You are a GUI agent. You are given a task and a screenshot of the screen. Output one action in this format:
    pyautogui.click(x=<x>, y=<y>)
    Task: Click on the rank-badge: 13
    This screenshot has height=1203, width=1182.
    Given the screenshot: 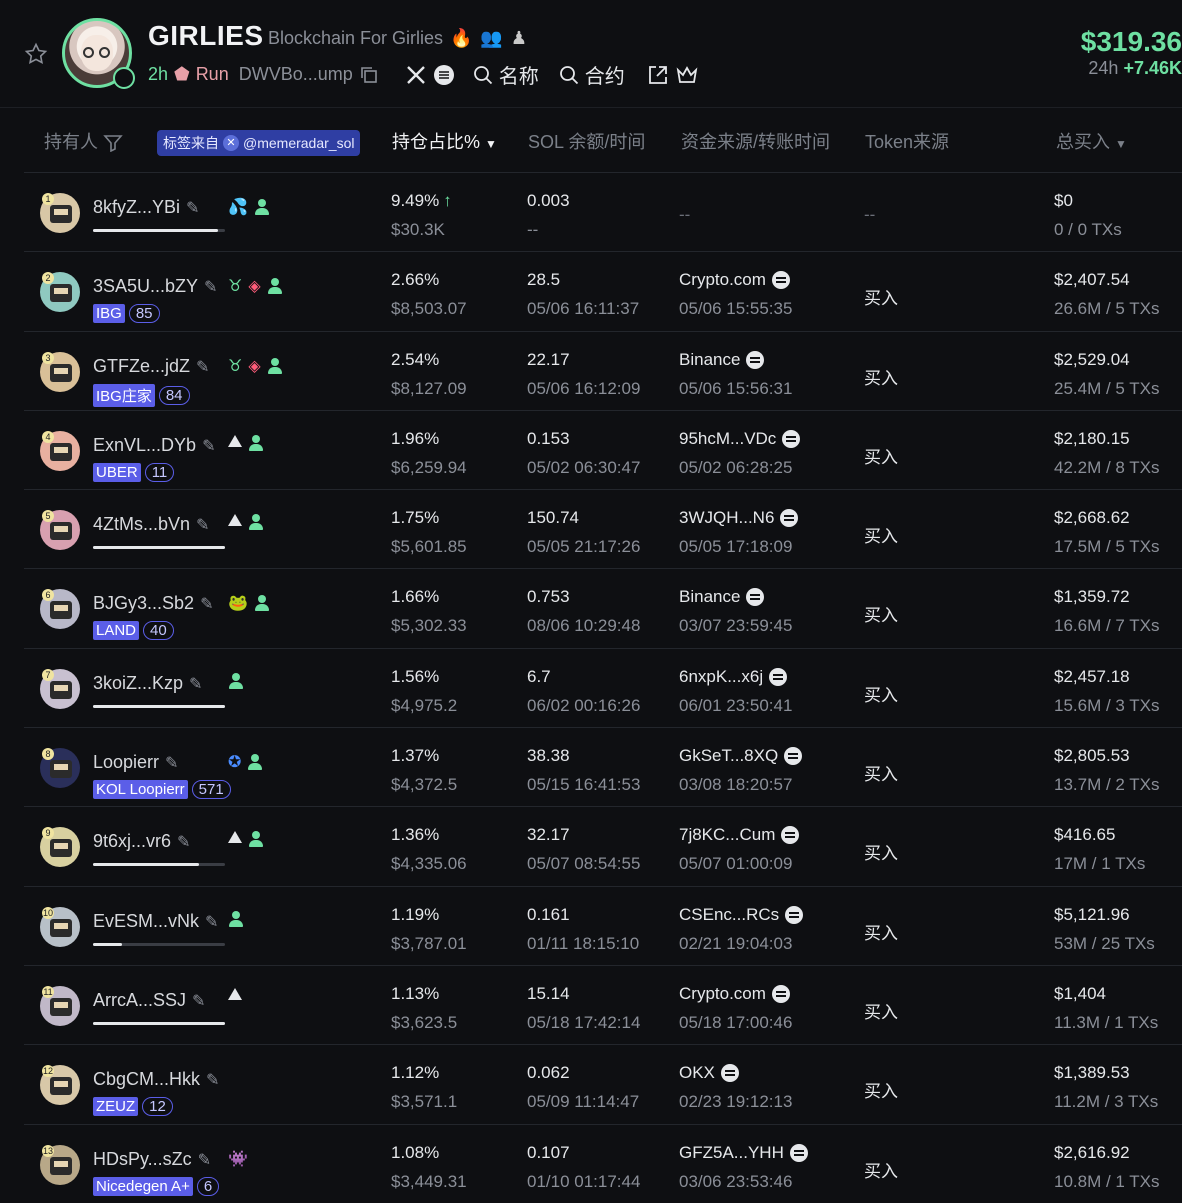 What is the action you would take?
    pyautogui.click(x=48, y=1150)
    